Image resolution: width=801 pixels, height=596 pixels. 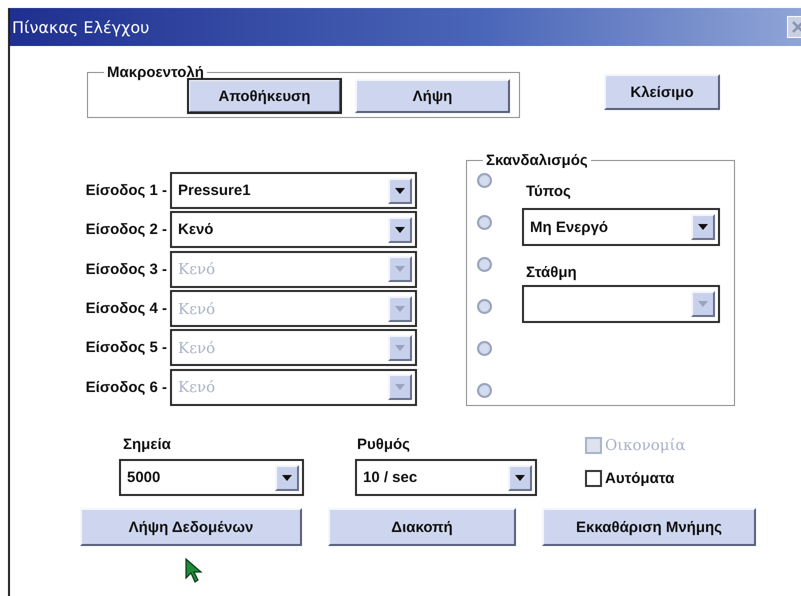 What do you see at coordinates (422, 527) in the screenshot?
I see `action-button: Διακοπή` at bounding box center [422, 527].